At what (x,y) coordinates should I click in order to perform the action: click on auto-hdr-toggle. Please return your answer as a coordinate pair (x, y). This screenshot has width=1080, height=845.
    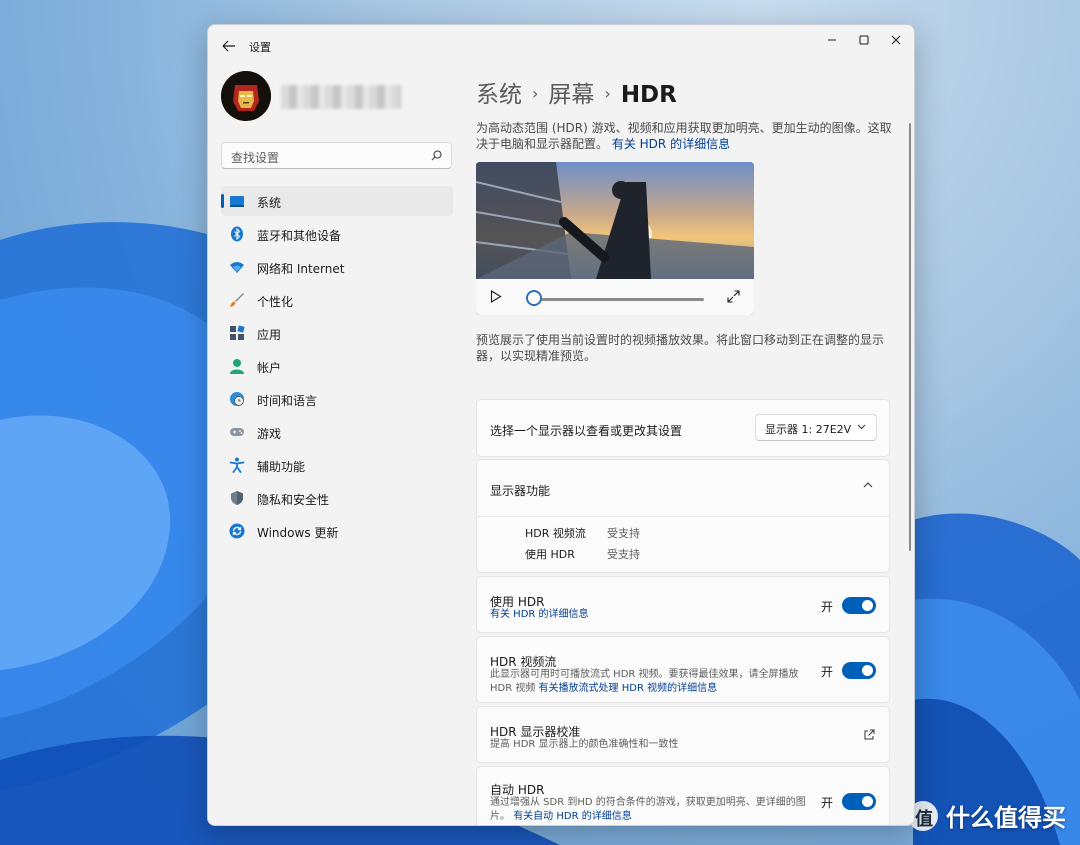
    Looking at the image, I should click on (859, 801).